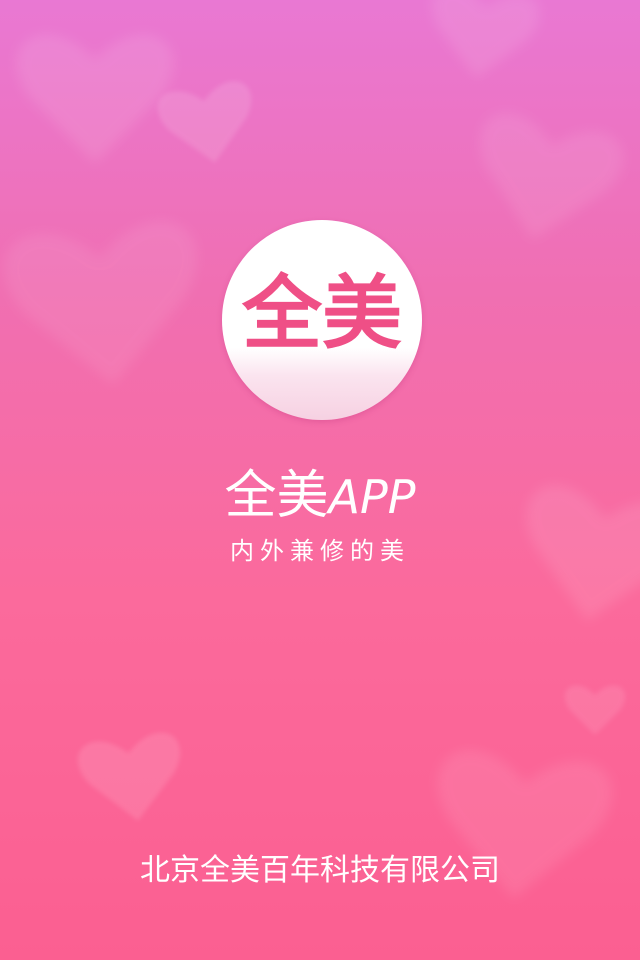  What do you see at coordinates (372, 497) in the screenshot?
I see `app-name-latin: APP` at bounding box center [372, 497].